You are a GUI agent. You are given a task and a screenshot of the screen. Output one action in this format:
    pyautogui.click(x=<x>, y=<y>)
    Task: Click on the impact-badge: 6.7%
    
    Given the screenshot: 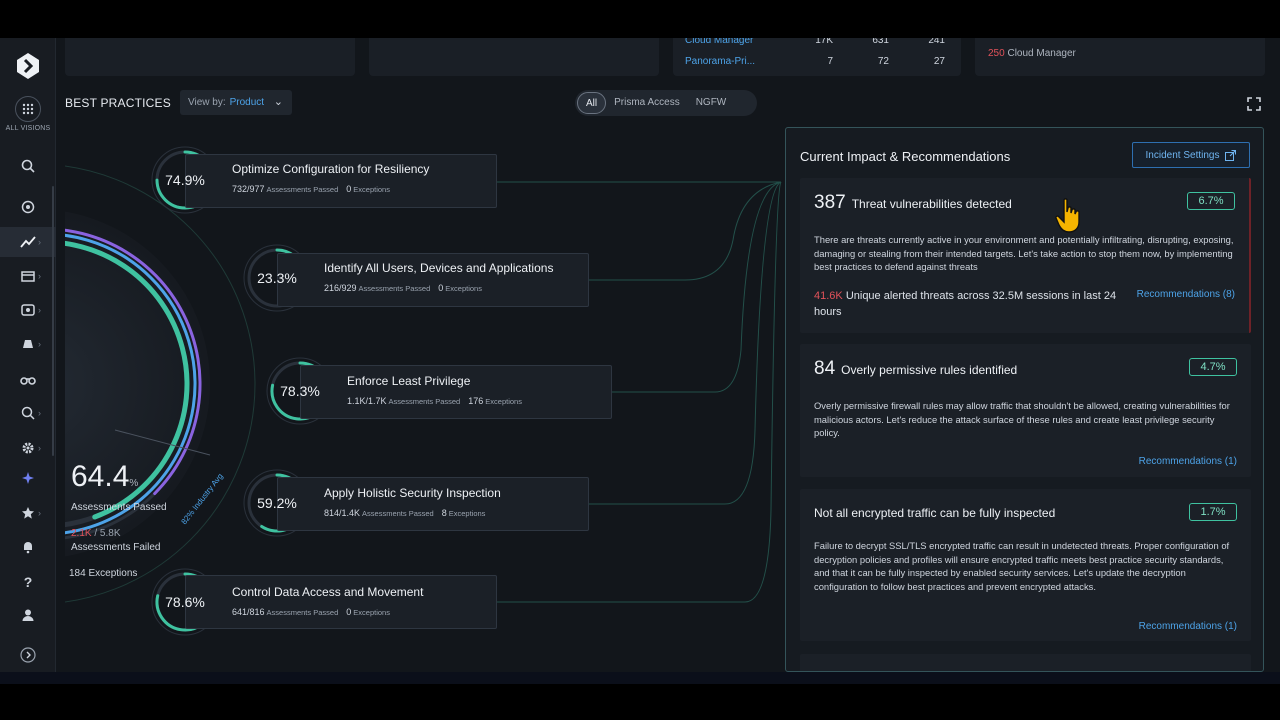 What is the action you would take?
    pyautogui.click(x=1211, y=201)
    